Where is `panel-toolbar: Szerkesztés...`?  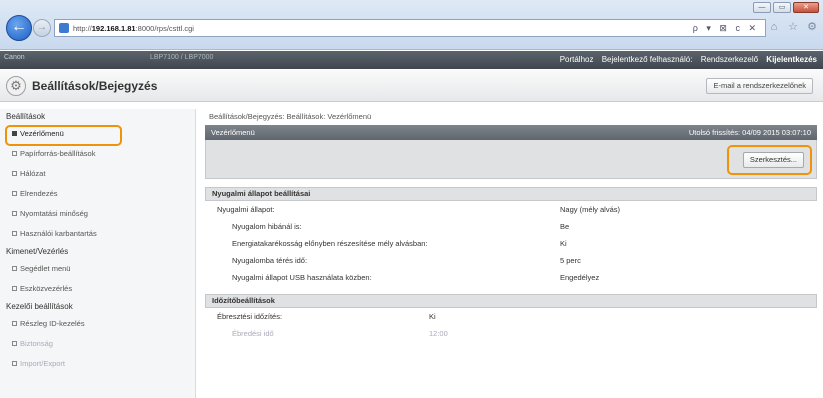
panel-toolbar: Szerkesztés... is located at coordinates (511, 159).